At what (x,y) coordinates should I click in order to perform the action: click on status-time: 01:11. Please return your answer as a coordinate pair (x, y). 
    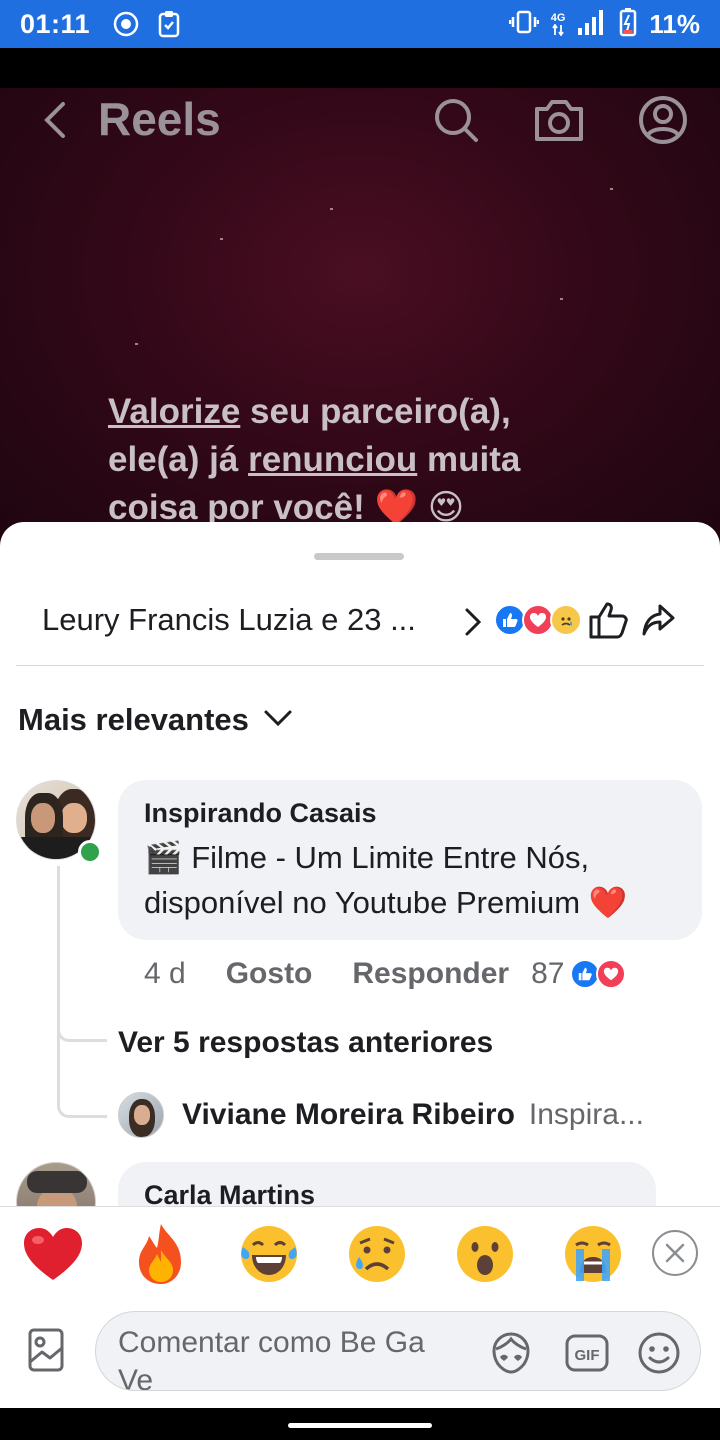
    Looking at the image, I should click on (55, 23).